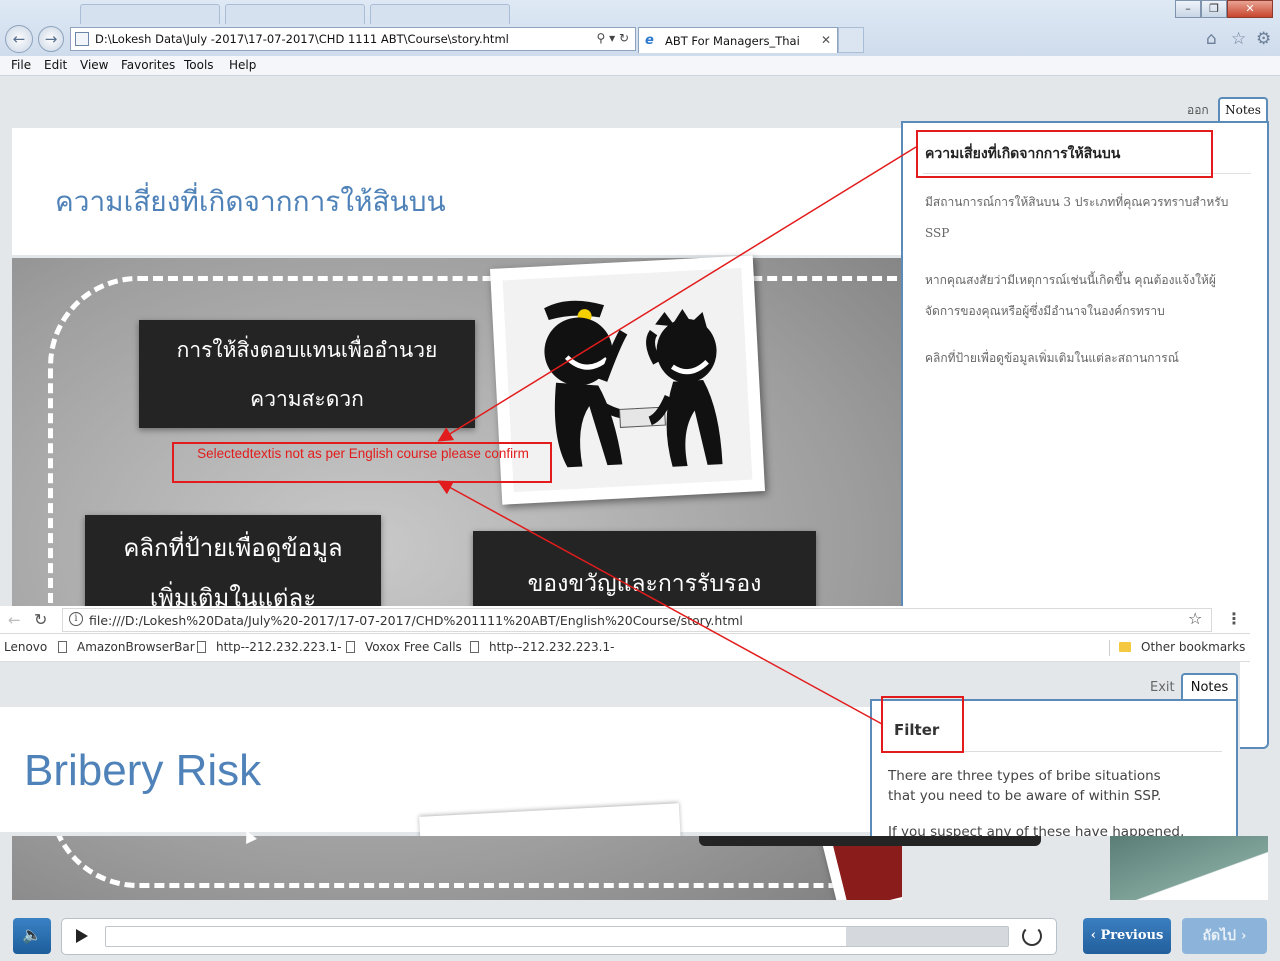 The image size is (1280, 961). I want to click on menu-favorites: Favorites, so click(148, 65).